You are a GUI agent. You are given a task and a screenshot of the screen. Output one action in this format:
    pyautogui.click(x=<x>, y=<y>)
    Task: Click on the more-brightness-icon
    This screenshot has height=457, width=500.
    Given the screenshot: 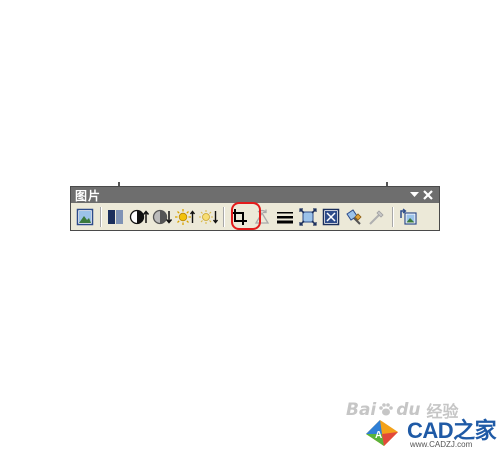 What is the action you would take?
    pyautogui.click(x=185, y=216)
    